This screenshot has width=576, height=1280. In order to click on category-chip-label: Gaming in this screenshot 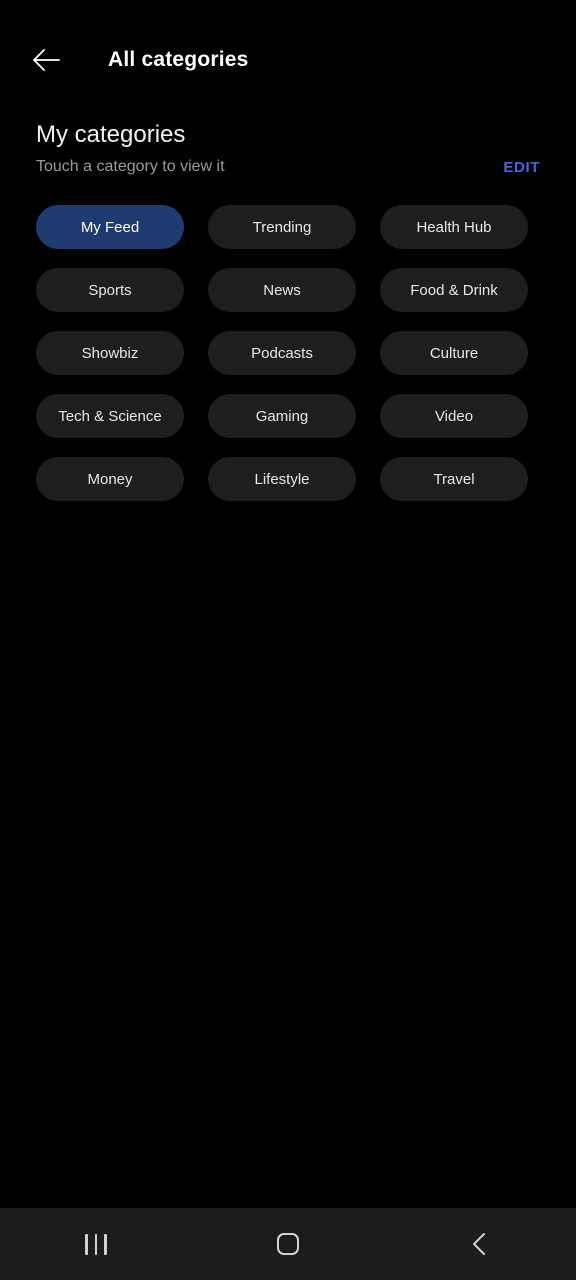, I will do `click(282, 416)`.